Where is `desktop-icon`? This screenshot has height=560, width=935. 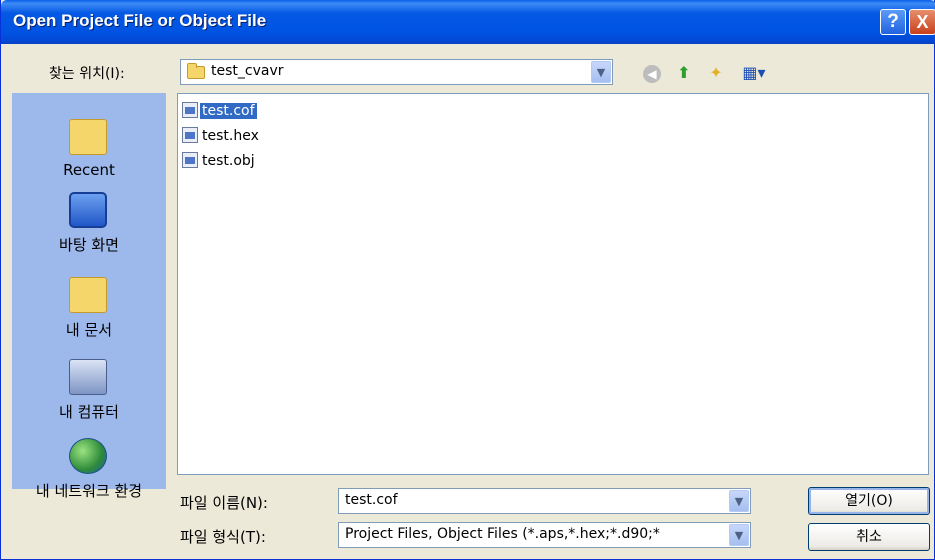 desktop-icon is located at coordinates (88, 210).